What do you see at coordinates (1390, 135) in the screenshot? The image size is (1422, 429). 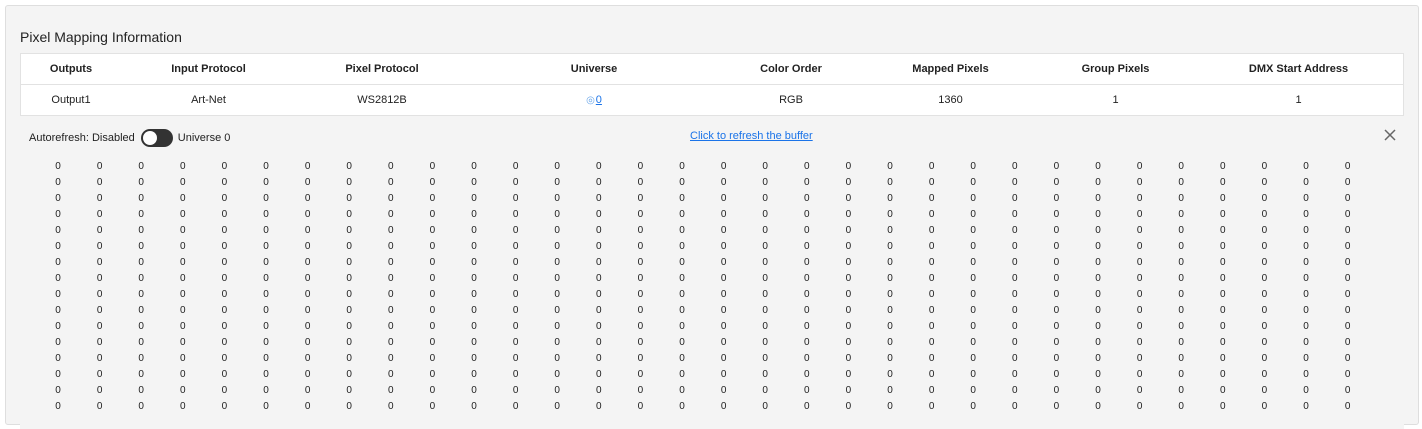 I see `close-icon` at bounding box center [1390, 135].